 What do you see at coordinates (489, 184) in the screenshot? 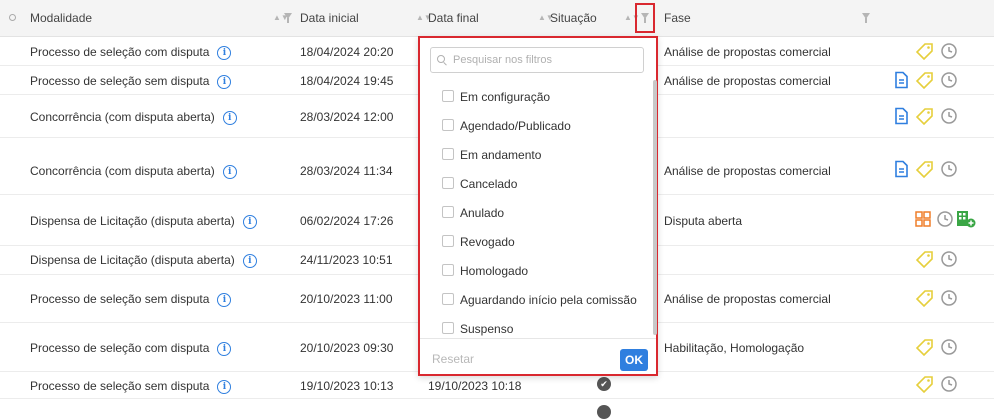
I see `filter-option-label: Cancelado` at bounding box center [489, 184].